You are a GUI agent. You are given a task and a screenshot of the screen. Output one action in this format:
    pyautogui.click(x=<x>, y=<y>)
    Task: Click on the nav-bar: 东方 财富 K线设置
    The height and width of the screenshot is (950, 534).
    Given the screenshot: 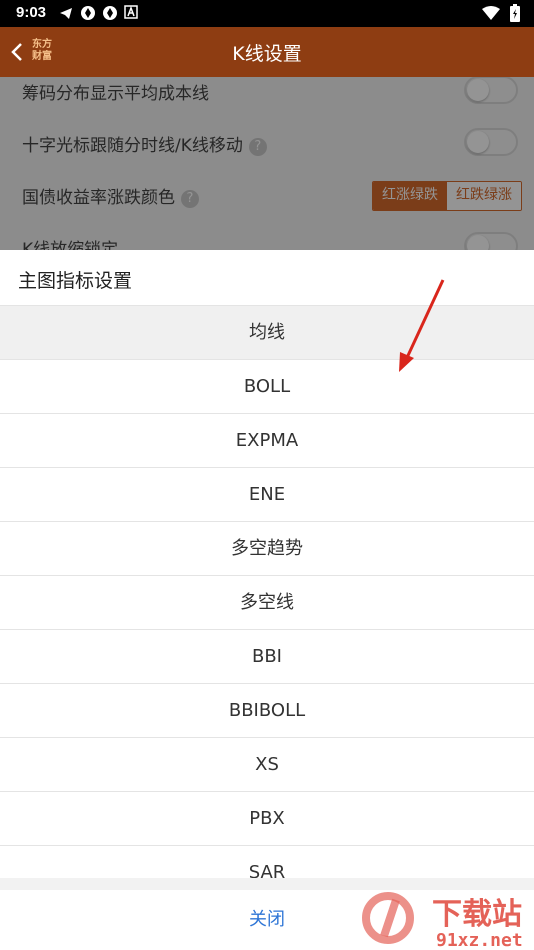 What is the action you would take?
    pyautogui.click(x=267, y=52)
    